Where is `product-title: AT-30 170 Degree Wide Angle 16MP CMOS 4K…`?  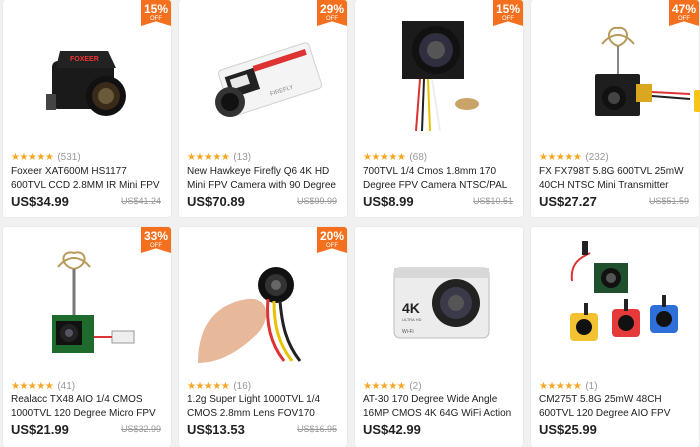 product-title: AT-30 170 Degree Wide Angle 16MP CMOS 4K… is located at coordinates (439, 407).